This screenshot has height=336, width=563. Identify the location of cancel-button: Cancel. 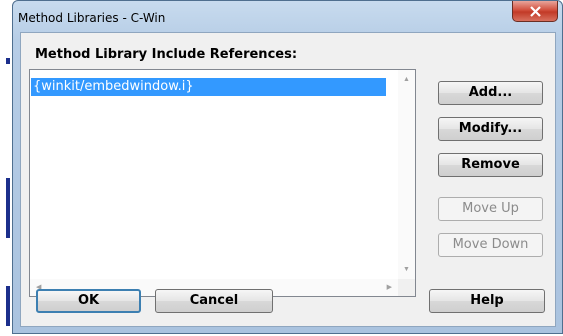
(214, 301).